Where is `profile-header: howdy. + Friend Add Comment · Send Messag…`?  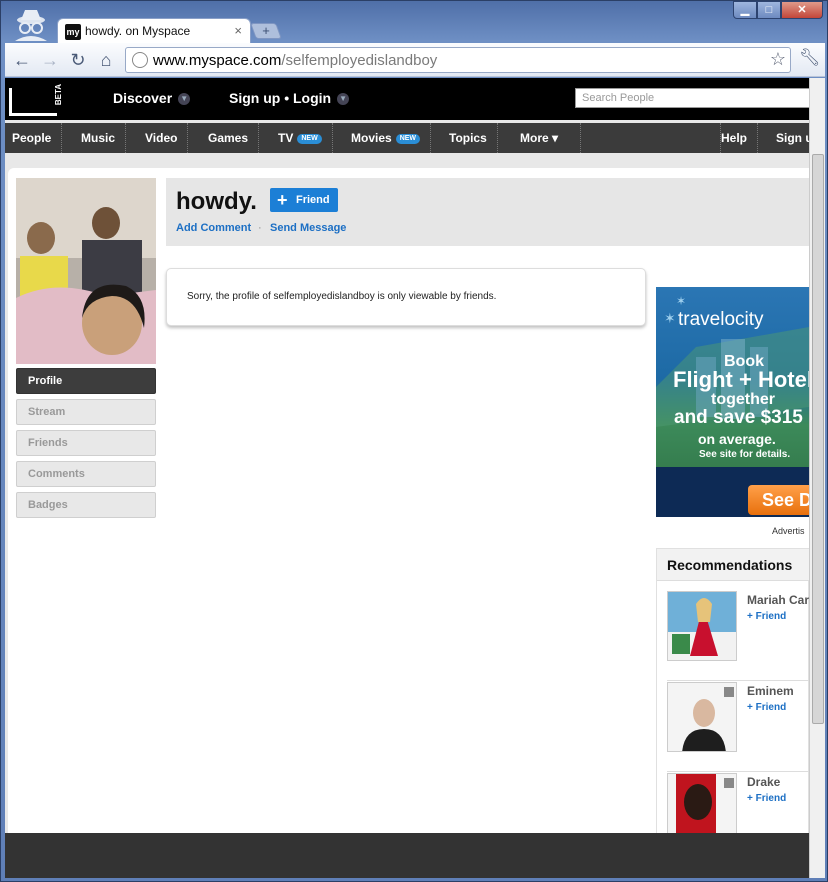
profile-header: howdy. + Friend Add Comment · Send Messag… is located at coordinates (487, 212).